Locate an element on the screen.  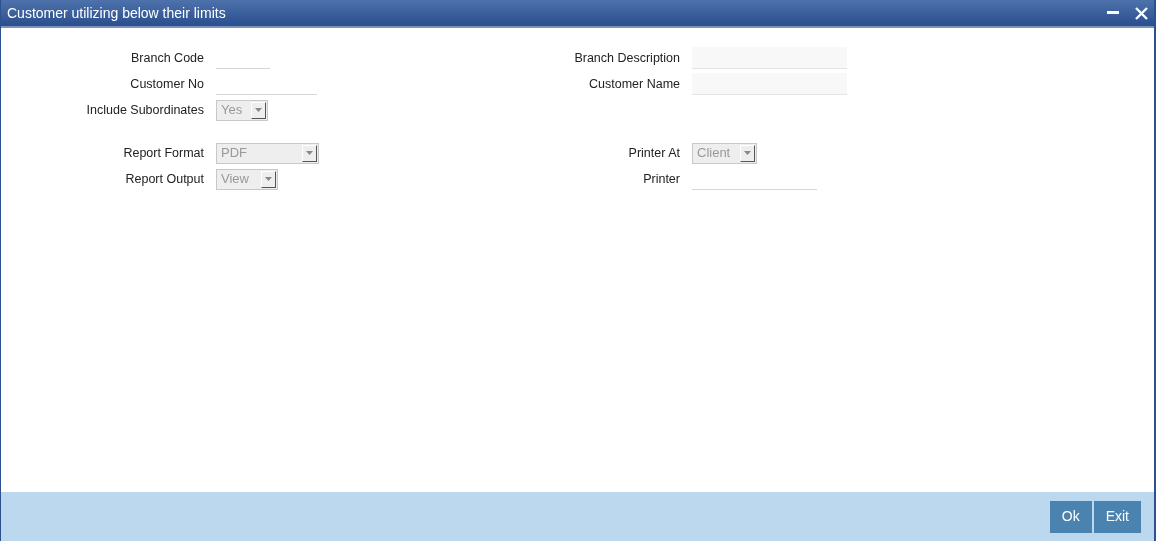
footer-button: Ok is located at coordinates (1070, 516).